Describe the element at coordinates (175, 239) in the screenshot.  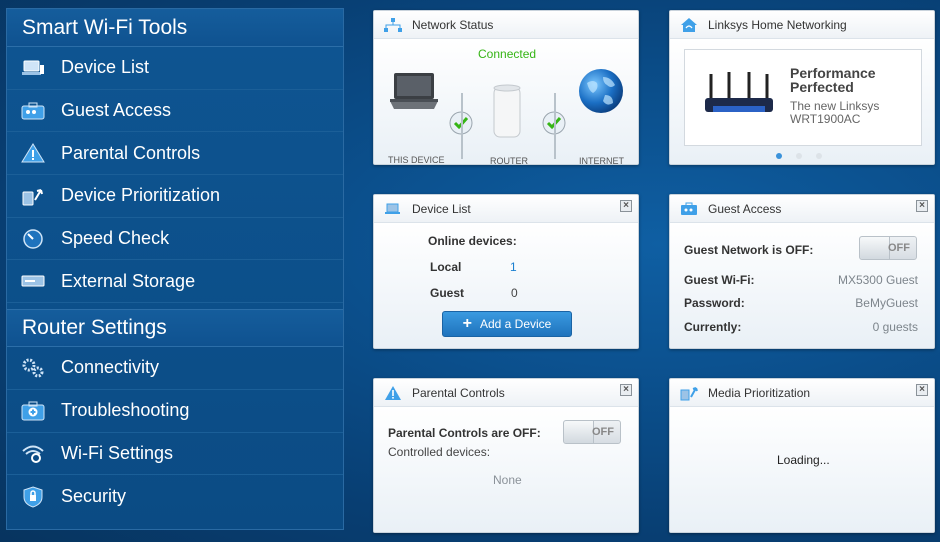
I see `sidebar-item-speed-check: Speed Check` at that location.